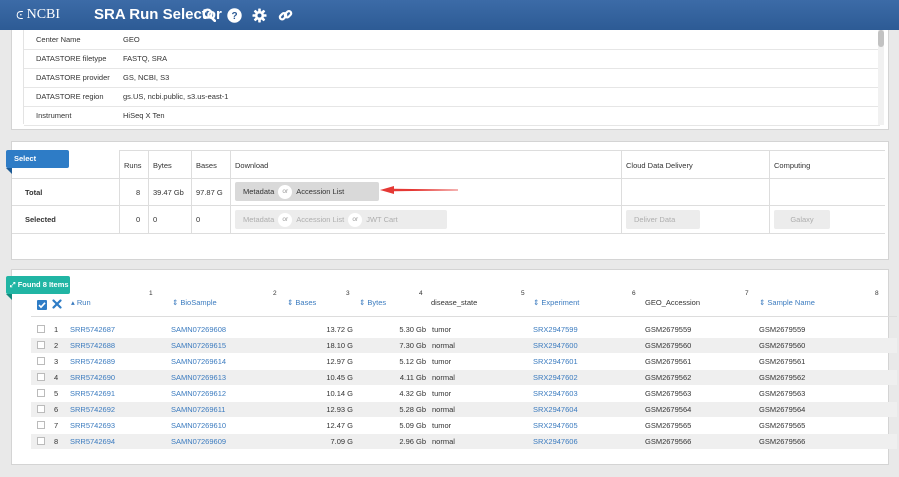 The height and width of the screenshot is (477, 899). What do you see at coordinates (275, 293) in the screenshot?
I see `column-number: 2` at bounding box center [275, 293].